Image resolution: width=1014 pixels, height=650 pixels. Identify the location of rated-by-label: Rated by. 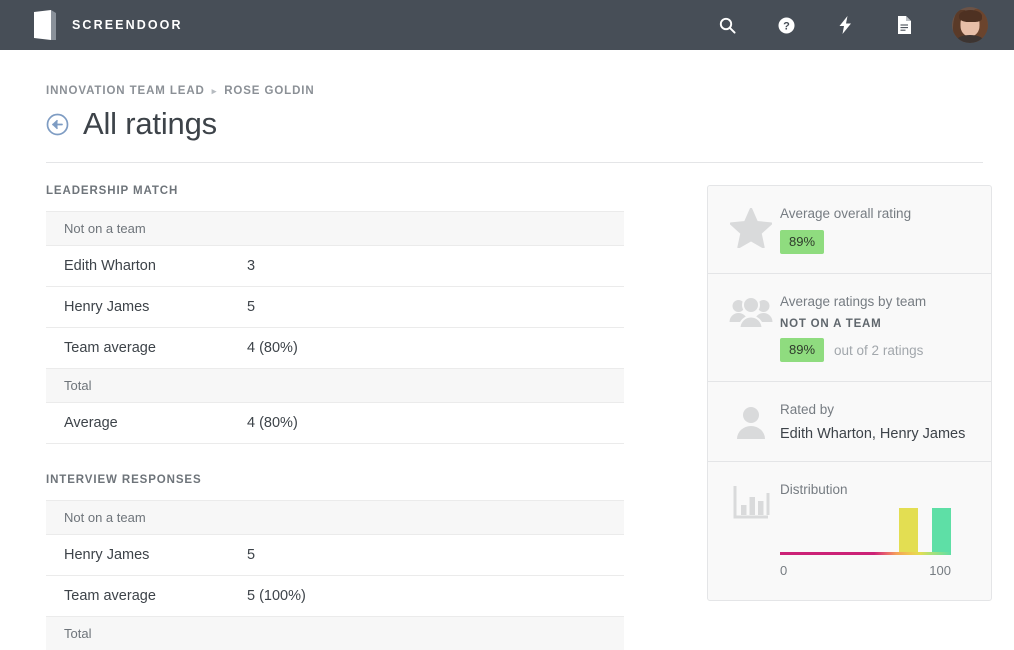
(807, 409).